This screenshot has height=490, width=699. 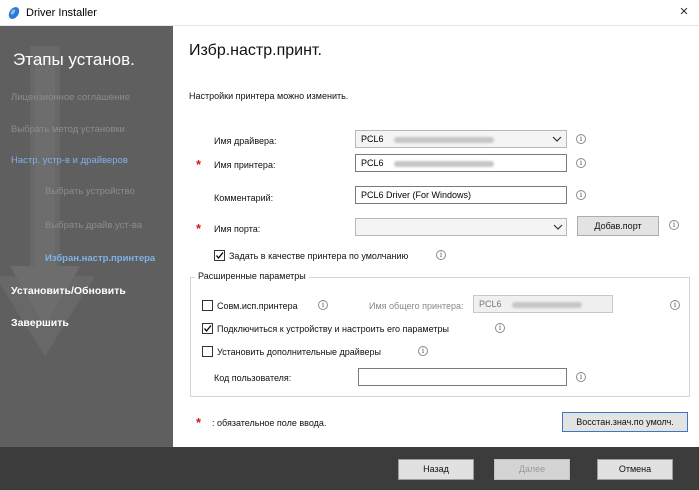 What do you see at coordinates (625, 422) in the screenshot?
I see `restore-defaults-button: Восстан.знач.по умолч.` at bounding box center [625, 422].